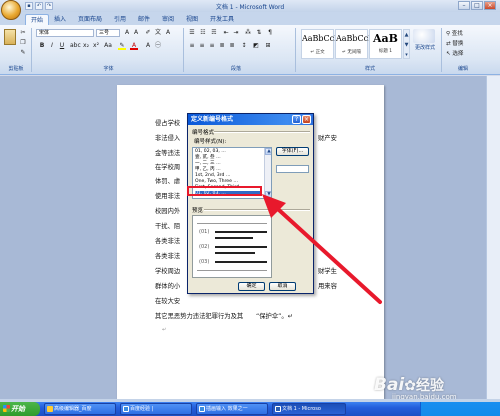 This screenshot has width=500, height=416. I want to click on strikethrough-icon: abc, so click(75, 46).